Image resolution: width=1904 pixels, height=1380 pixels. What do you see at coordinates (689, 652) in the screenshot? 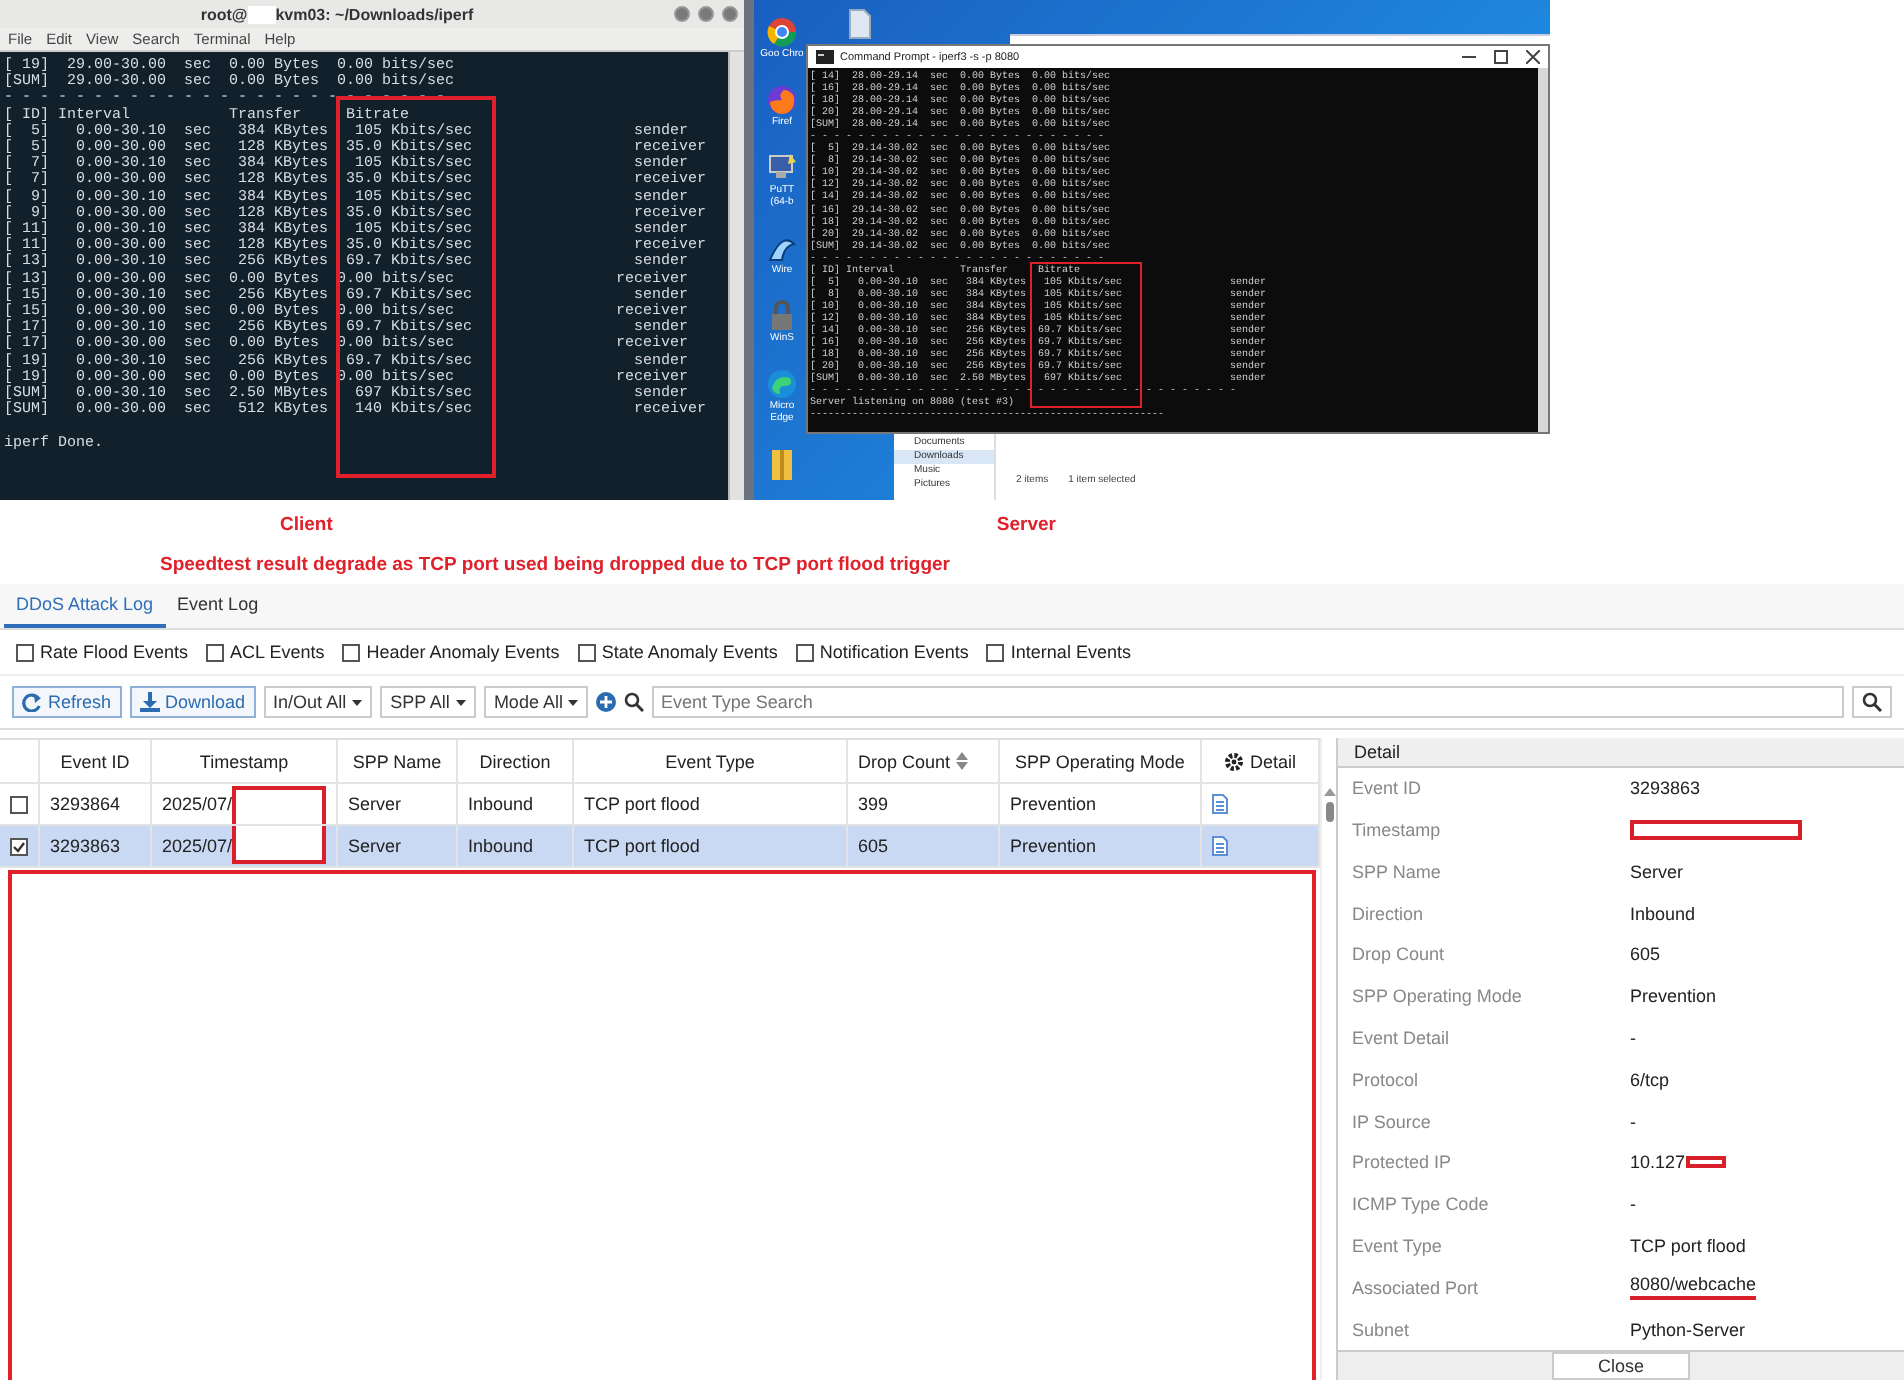
I see `filter-label: State Anomaly Events` at bounding box center [689, 652].